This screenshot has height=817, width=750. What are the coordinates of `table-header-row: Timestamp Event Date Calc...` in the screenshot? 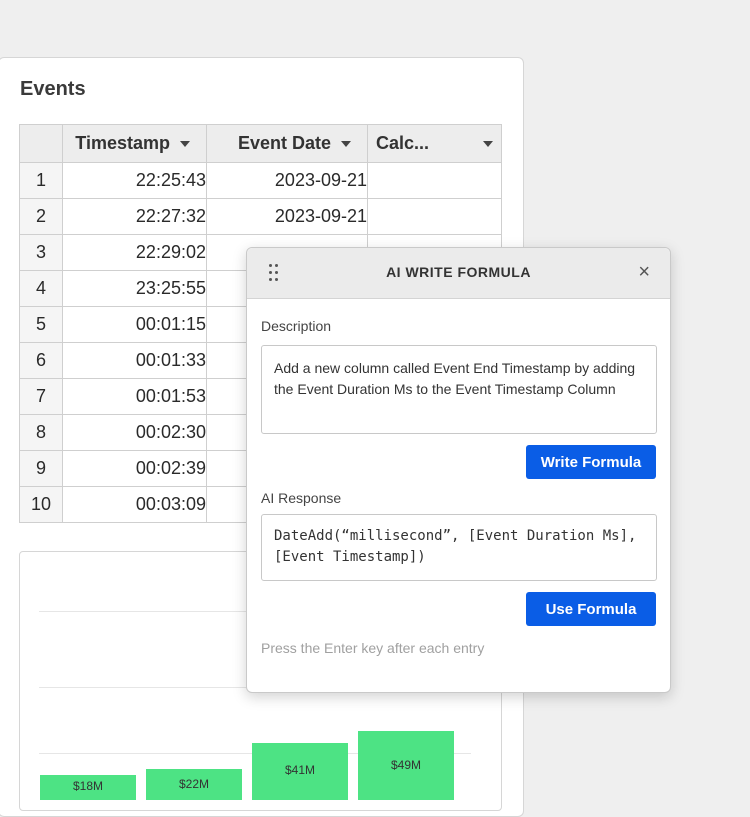 It's located at (260, 143).